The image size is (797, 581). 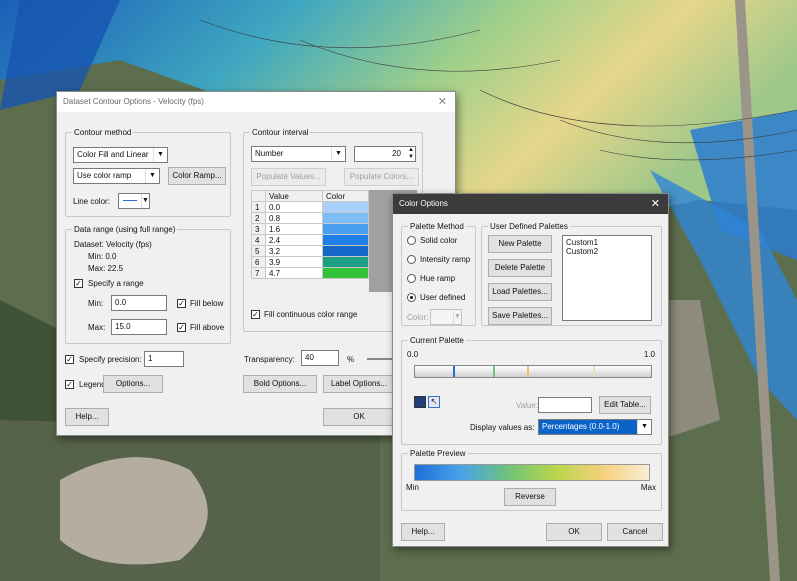 I want to click on radio-solid-color-label: Solid color, so click(x=439, y=240).